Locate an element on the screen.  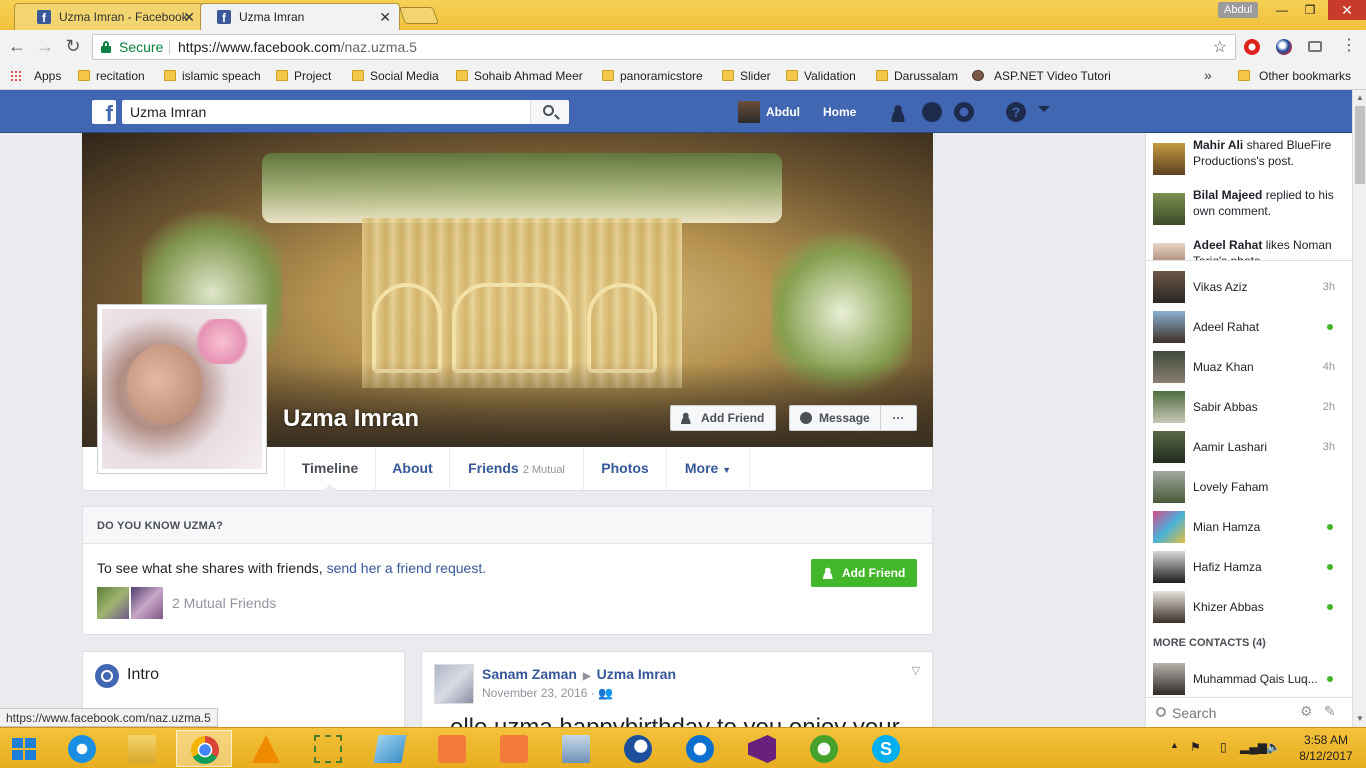
bookmark-folder: Darussalam is located at coordinates (917, 76).